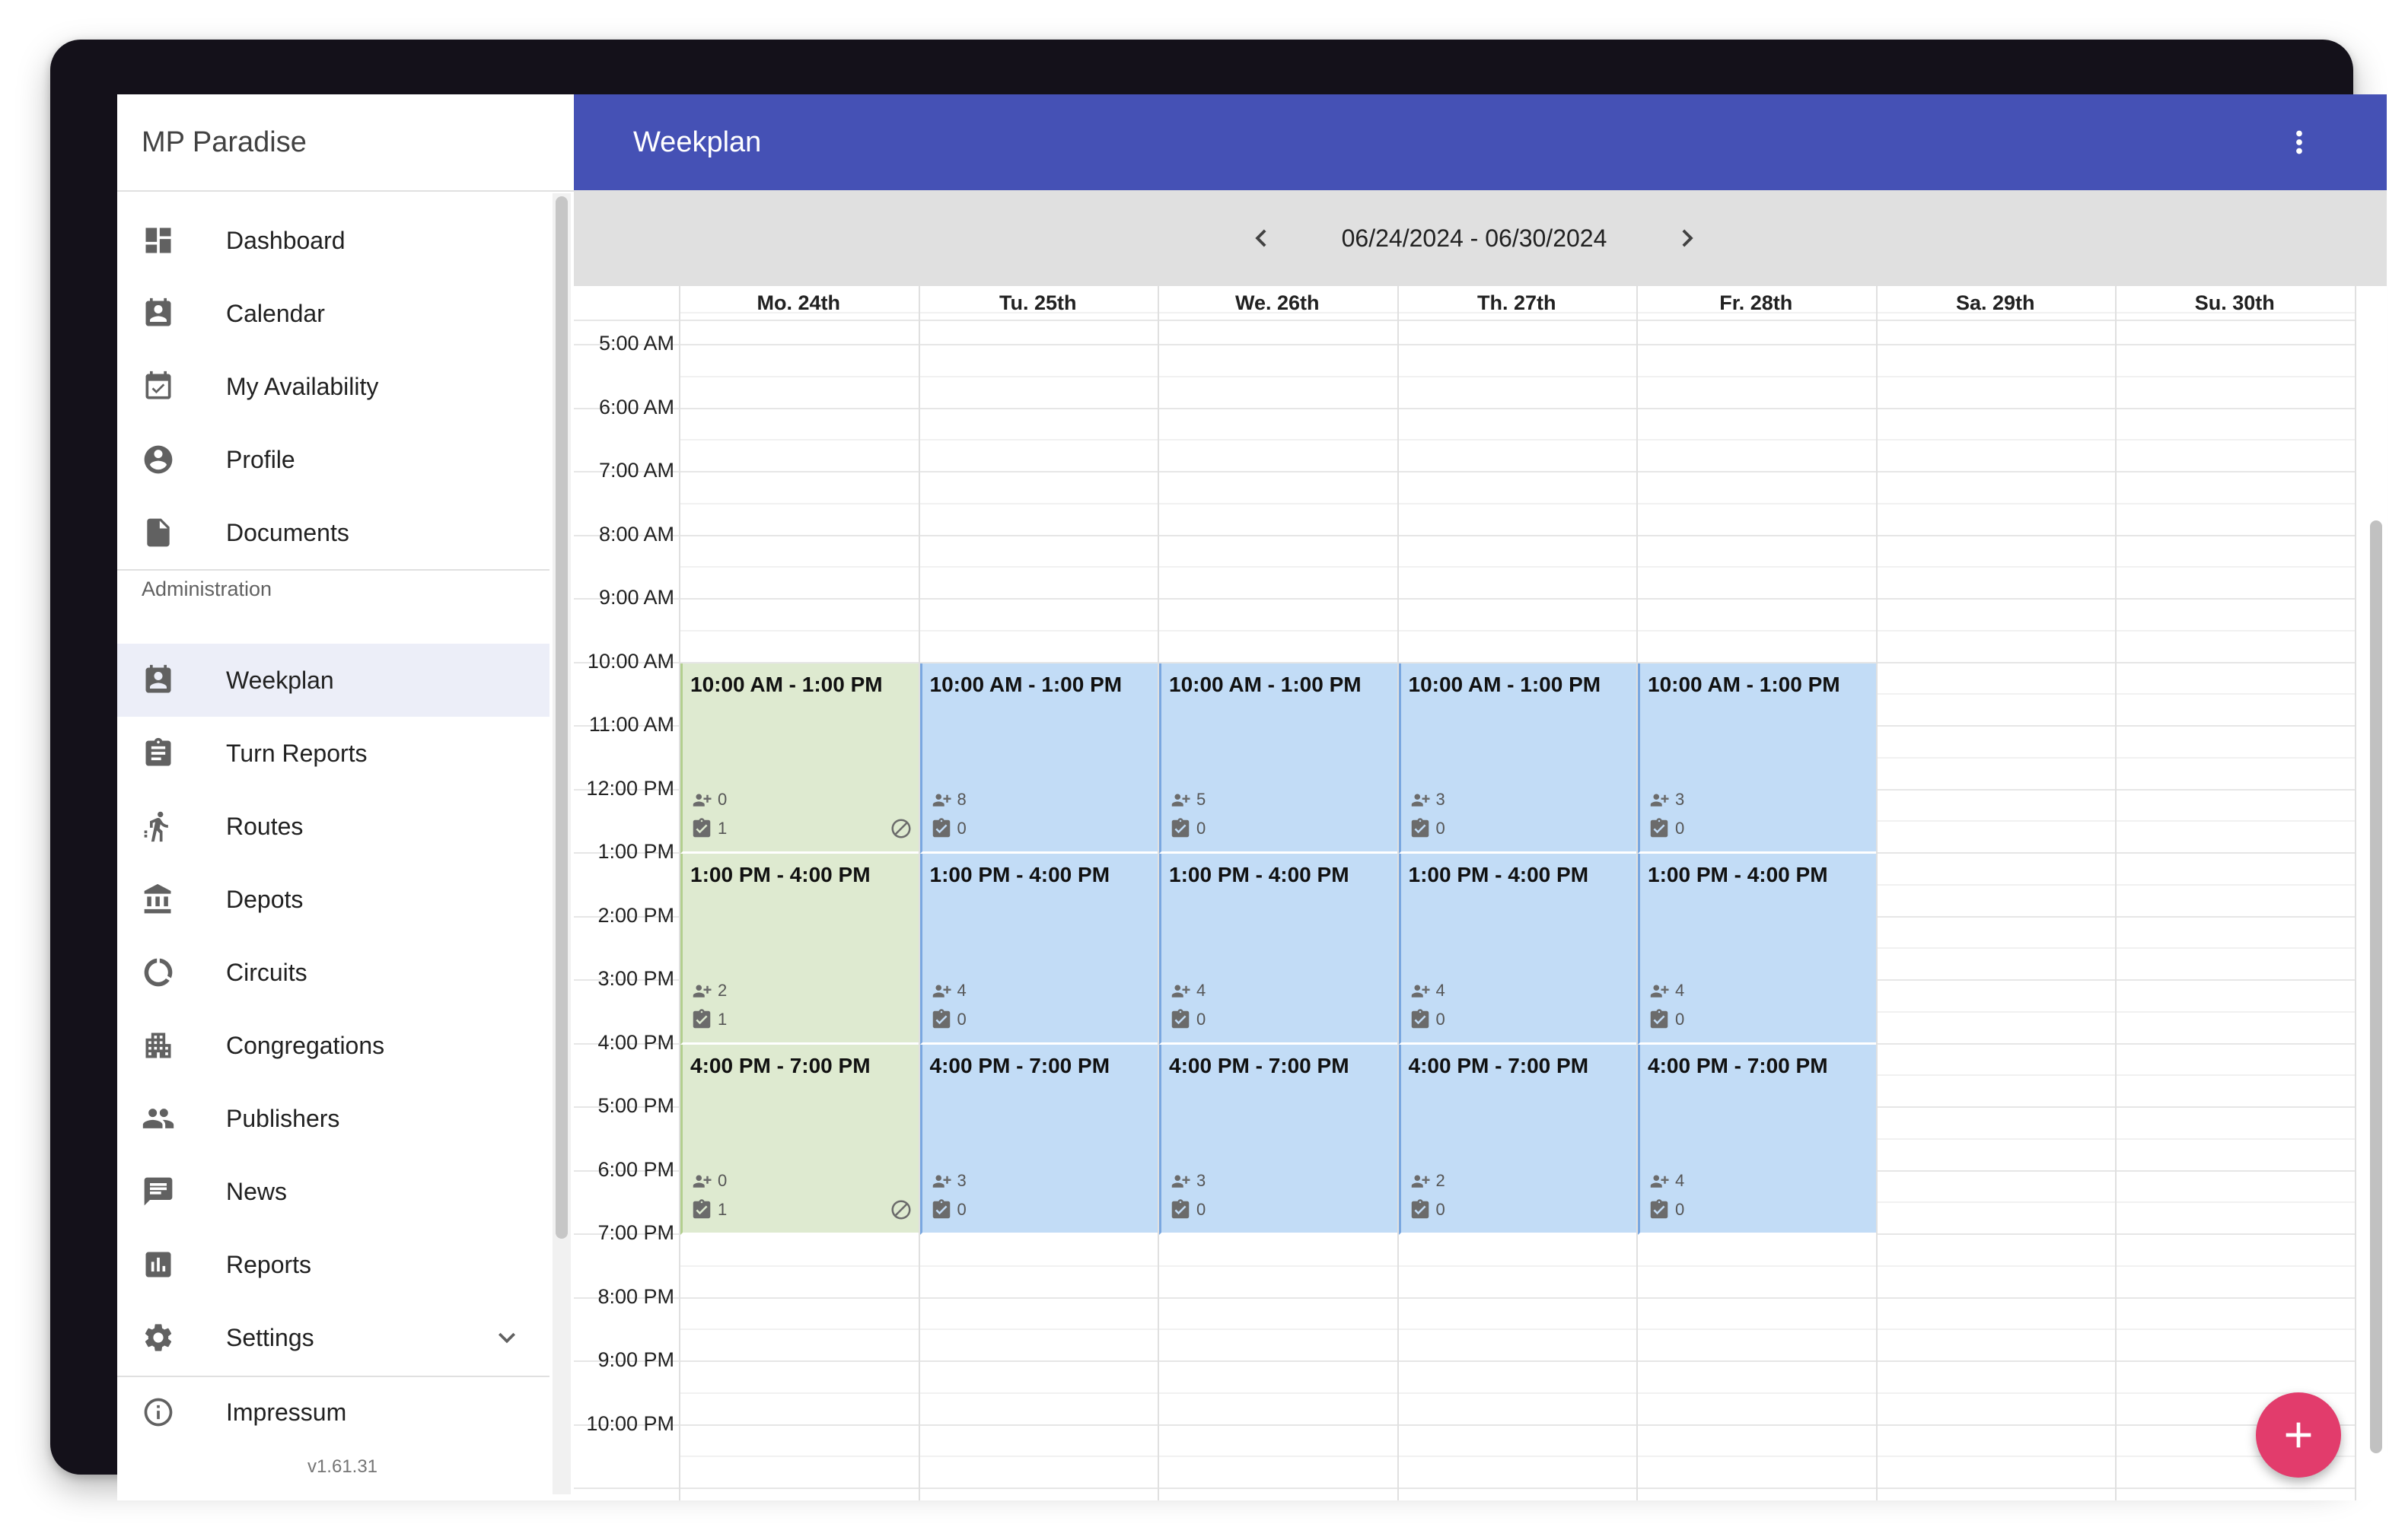 The width and height of the screenshot is (2405, 1540). I want to click on chevron-left-icon, so click(1261, 238).